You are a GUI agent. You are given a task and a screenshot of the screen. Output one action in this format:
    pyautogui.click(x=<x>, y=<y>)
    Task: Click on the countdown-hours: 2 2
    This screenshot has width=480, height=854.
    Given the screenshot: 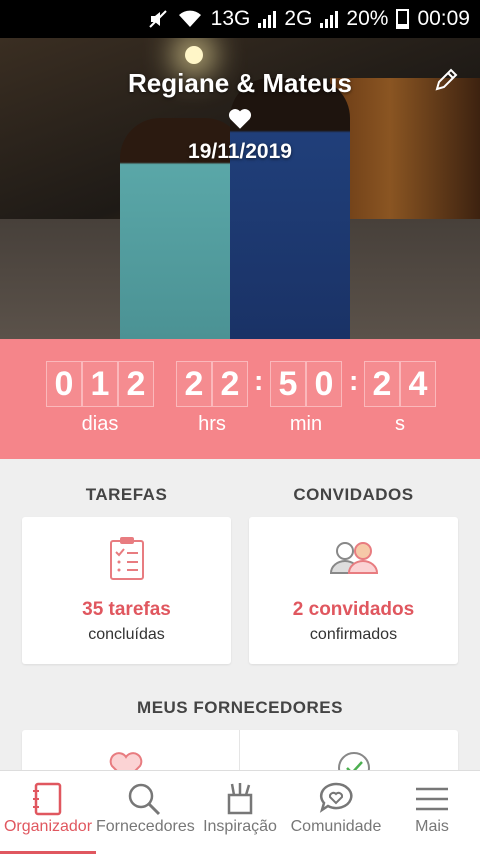 What is the action you would take?
    pyautogui.click(x=212, y=384)
    